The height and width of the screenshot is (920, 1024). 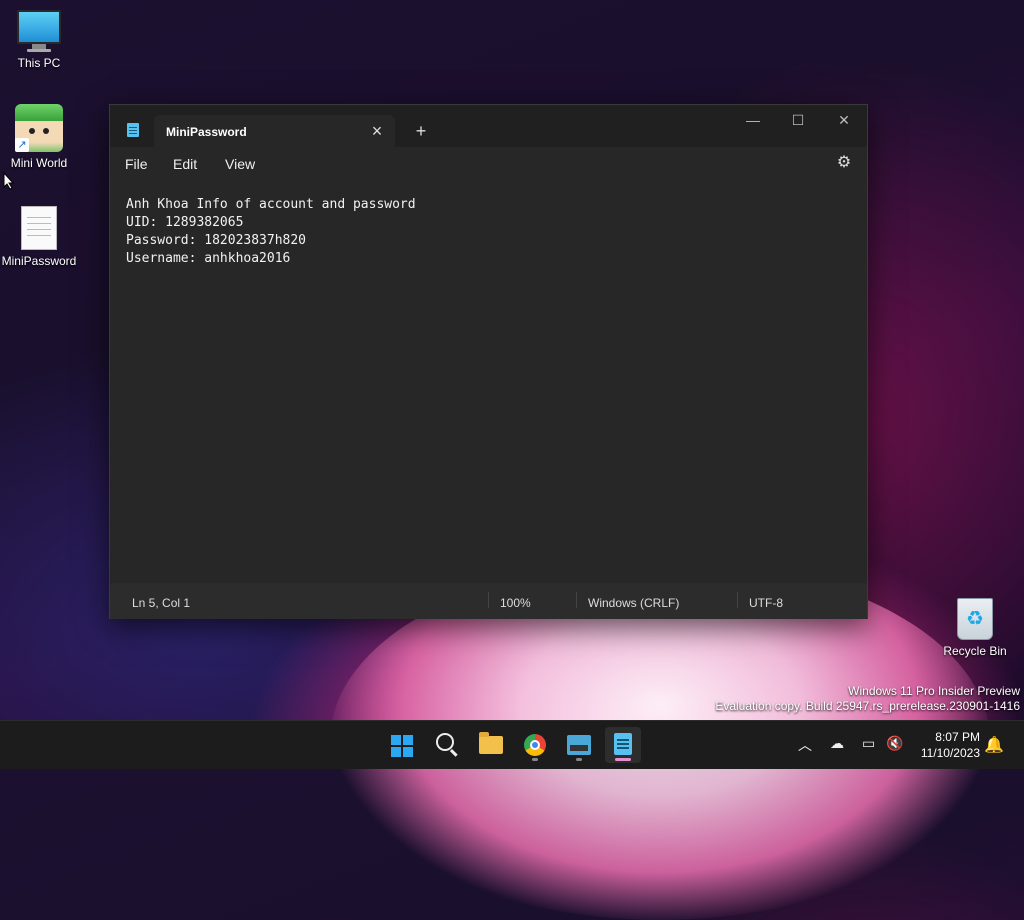 I want to click on menu-edit: Edit, so click(x=185, y=164).